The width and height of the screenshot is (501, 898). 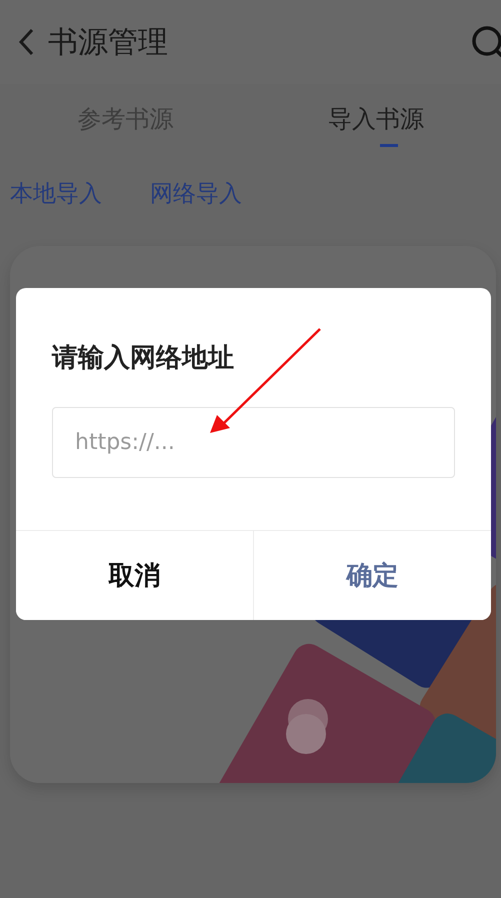 What do you see at coordinates (56, 193) in the screenshot?
I see `import-link: 本地导入` at bounding box center [56, 193].